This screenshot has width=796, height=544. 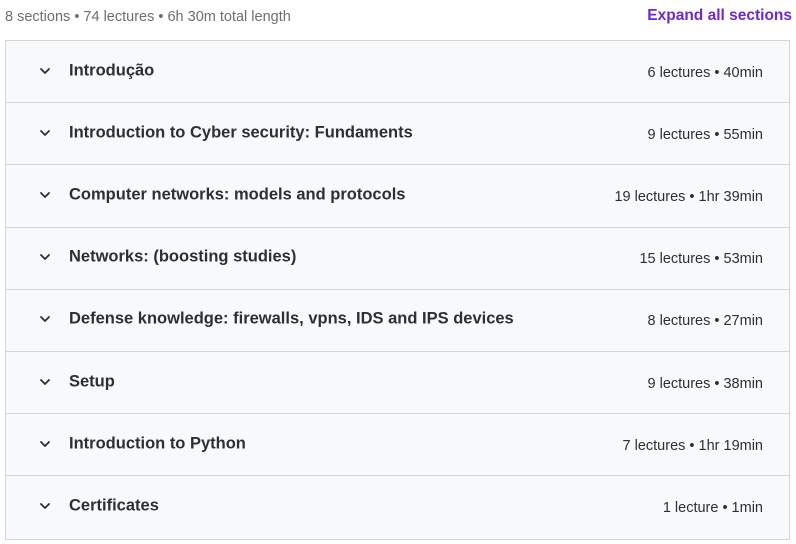 What do you see at coordinates (701, 258) in the screenshot?
I see `section-meta: 15 lectures • 53min` at bounding box center [701, 258].